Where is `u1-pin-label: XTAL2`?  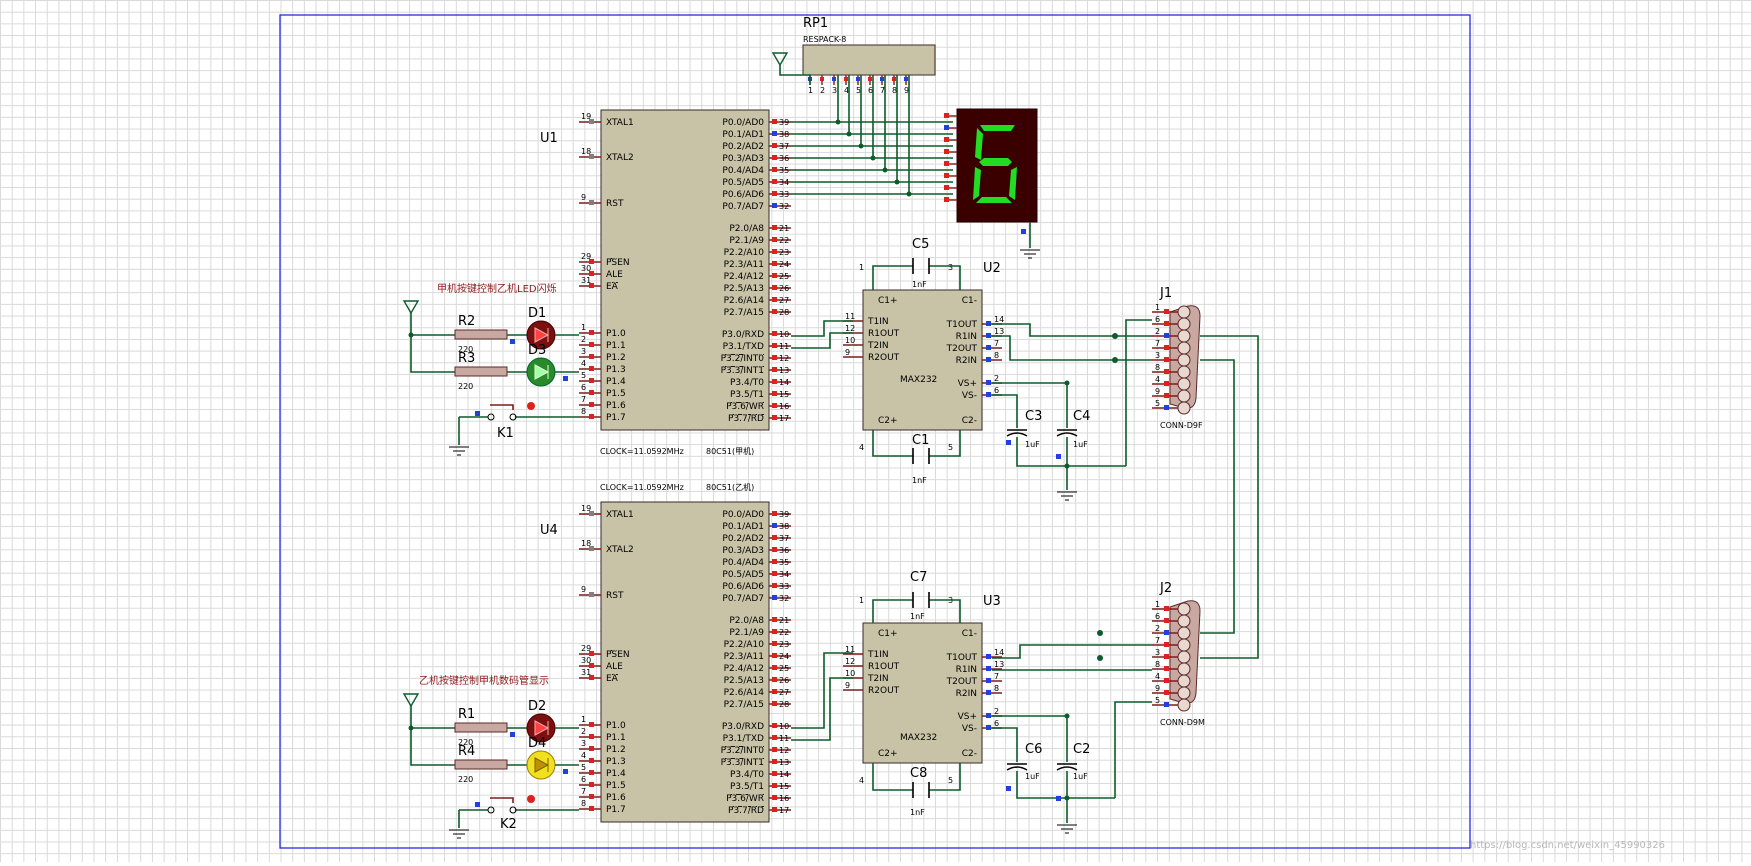 u1-pin-label: XTAL2 is located at coordinates (620, 158).